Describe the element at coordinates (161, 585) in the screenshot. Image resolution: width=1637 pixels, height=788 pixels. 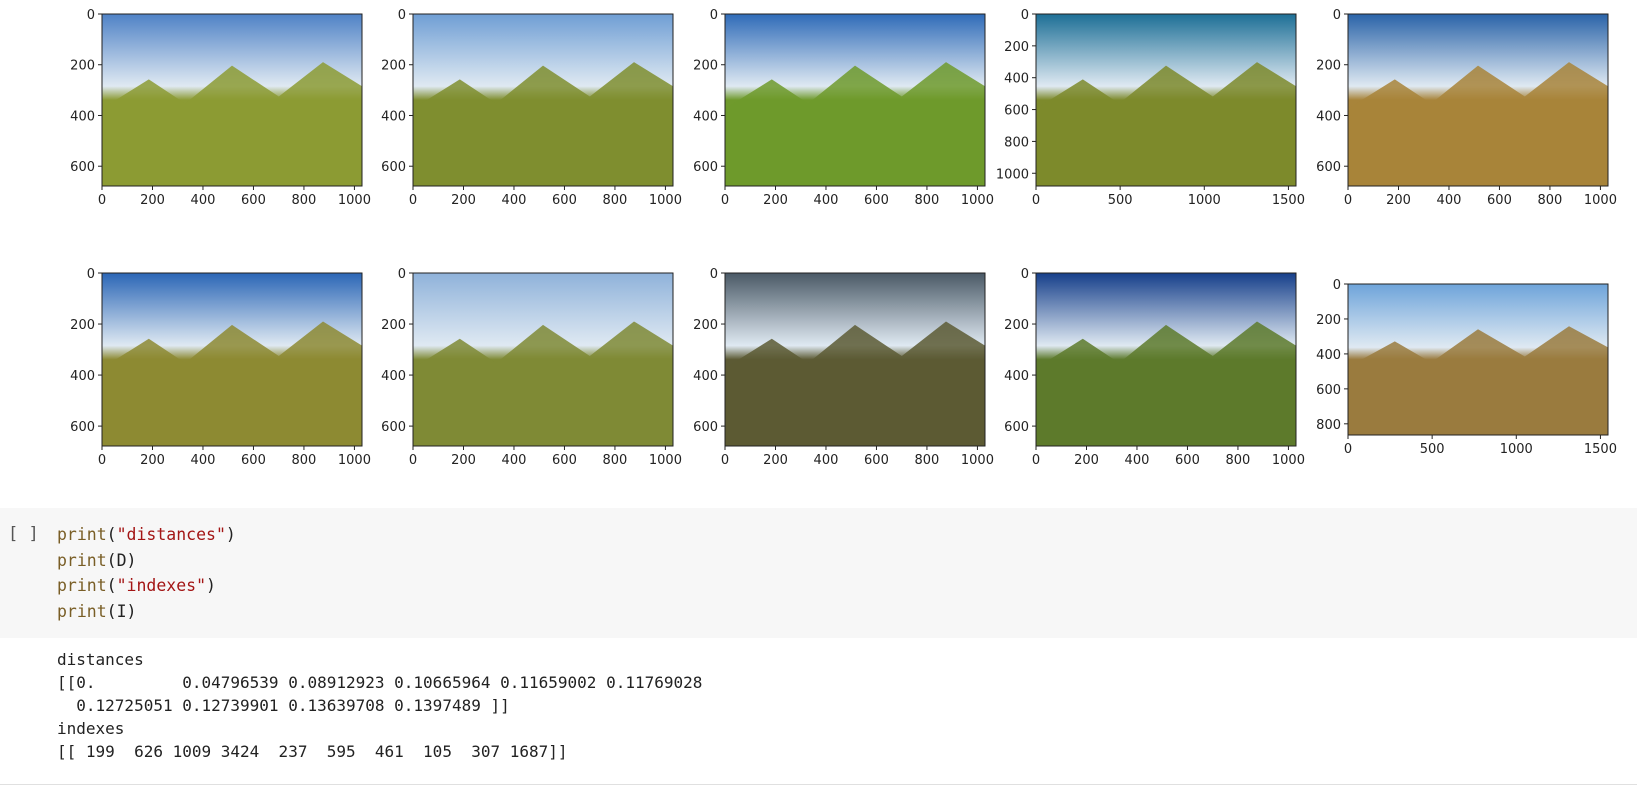
I see `code-string: "indexes"` at that location.